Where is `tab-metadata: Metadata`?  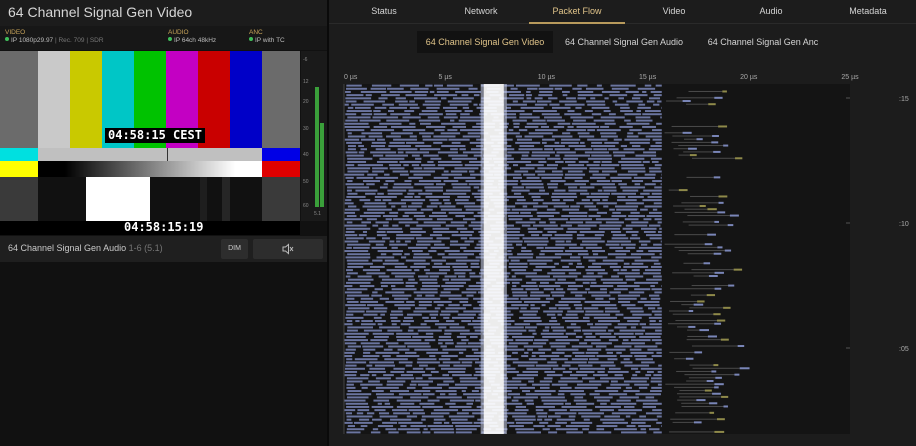
tab-metadata: Metadata is located at coordinates (868, 12).